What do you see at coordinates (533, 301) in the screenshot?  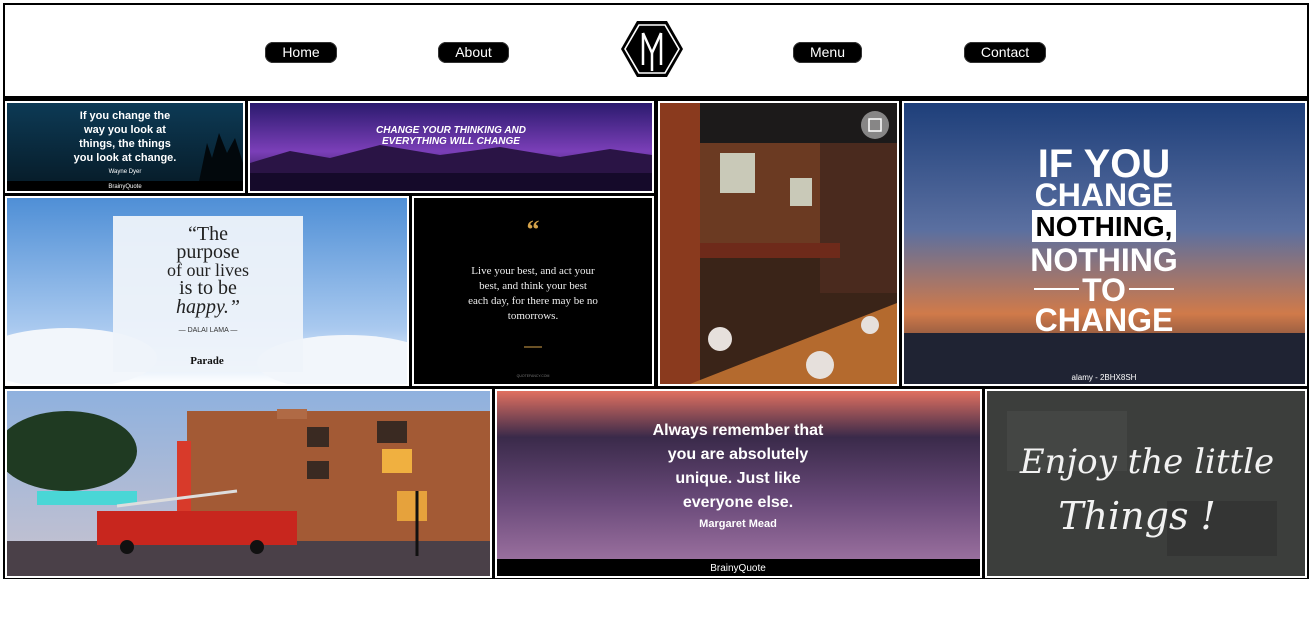 I see `quote-line: each day, for there may be no` at bounding box center [533, 301].